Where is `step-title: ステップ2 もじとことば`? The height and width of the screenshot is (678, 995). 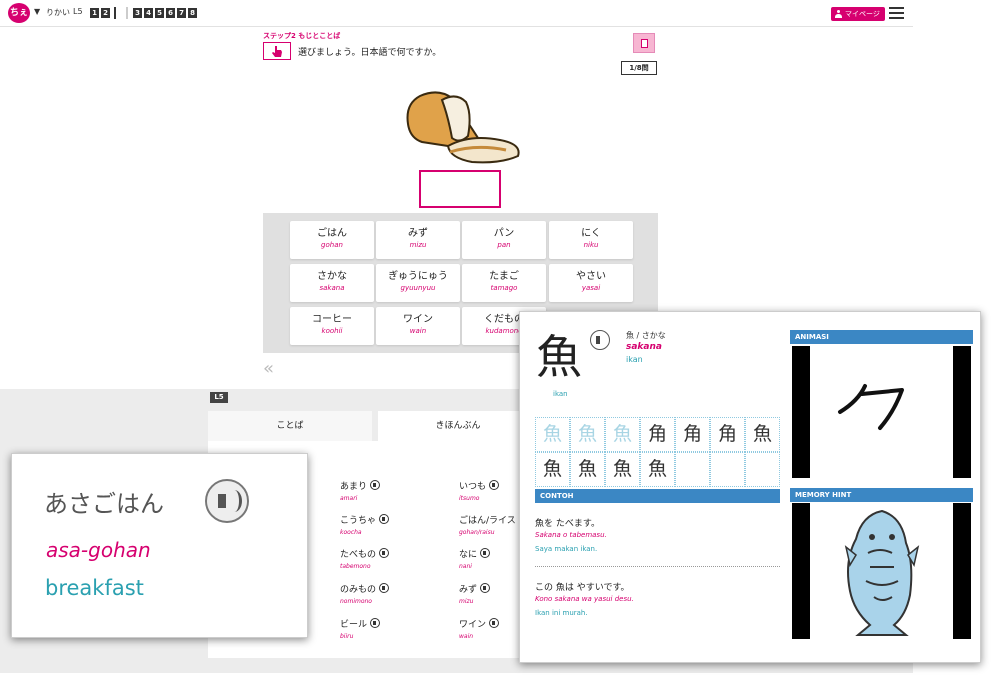
step-title: ステップ2 もじとことば is located at coordinates (302, 36).